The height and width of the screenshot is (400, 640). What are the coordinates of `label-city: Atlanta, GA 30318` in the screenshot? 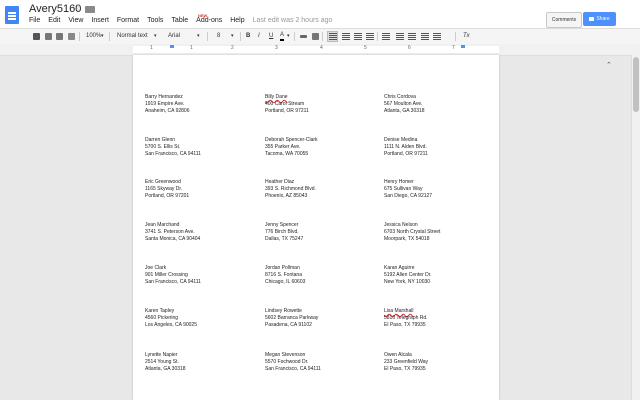 It's located at (404, 110).